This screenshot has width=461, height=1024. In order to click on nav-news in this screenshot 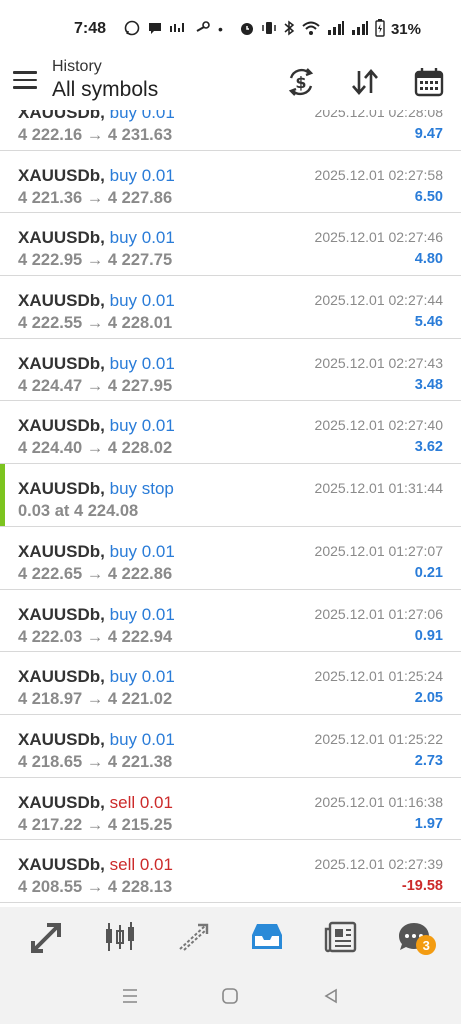, I will do `click(341, 937)`.